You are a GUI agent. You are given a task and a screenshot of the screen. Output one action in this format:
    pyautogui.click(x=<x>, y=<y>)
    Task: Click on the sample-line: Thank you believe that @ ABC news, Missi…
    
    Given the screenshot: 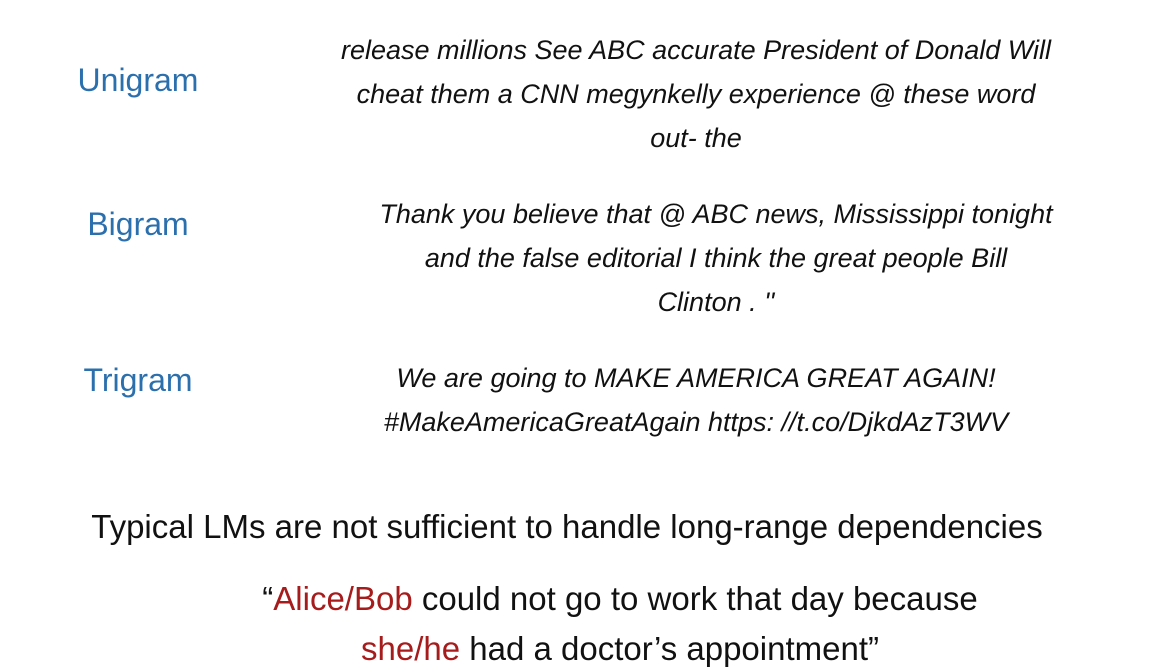 What is the action you would take?
    pyautogui.click(x=716, y=214)
    